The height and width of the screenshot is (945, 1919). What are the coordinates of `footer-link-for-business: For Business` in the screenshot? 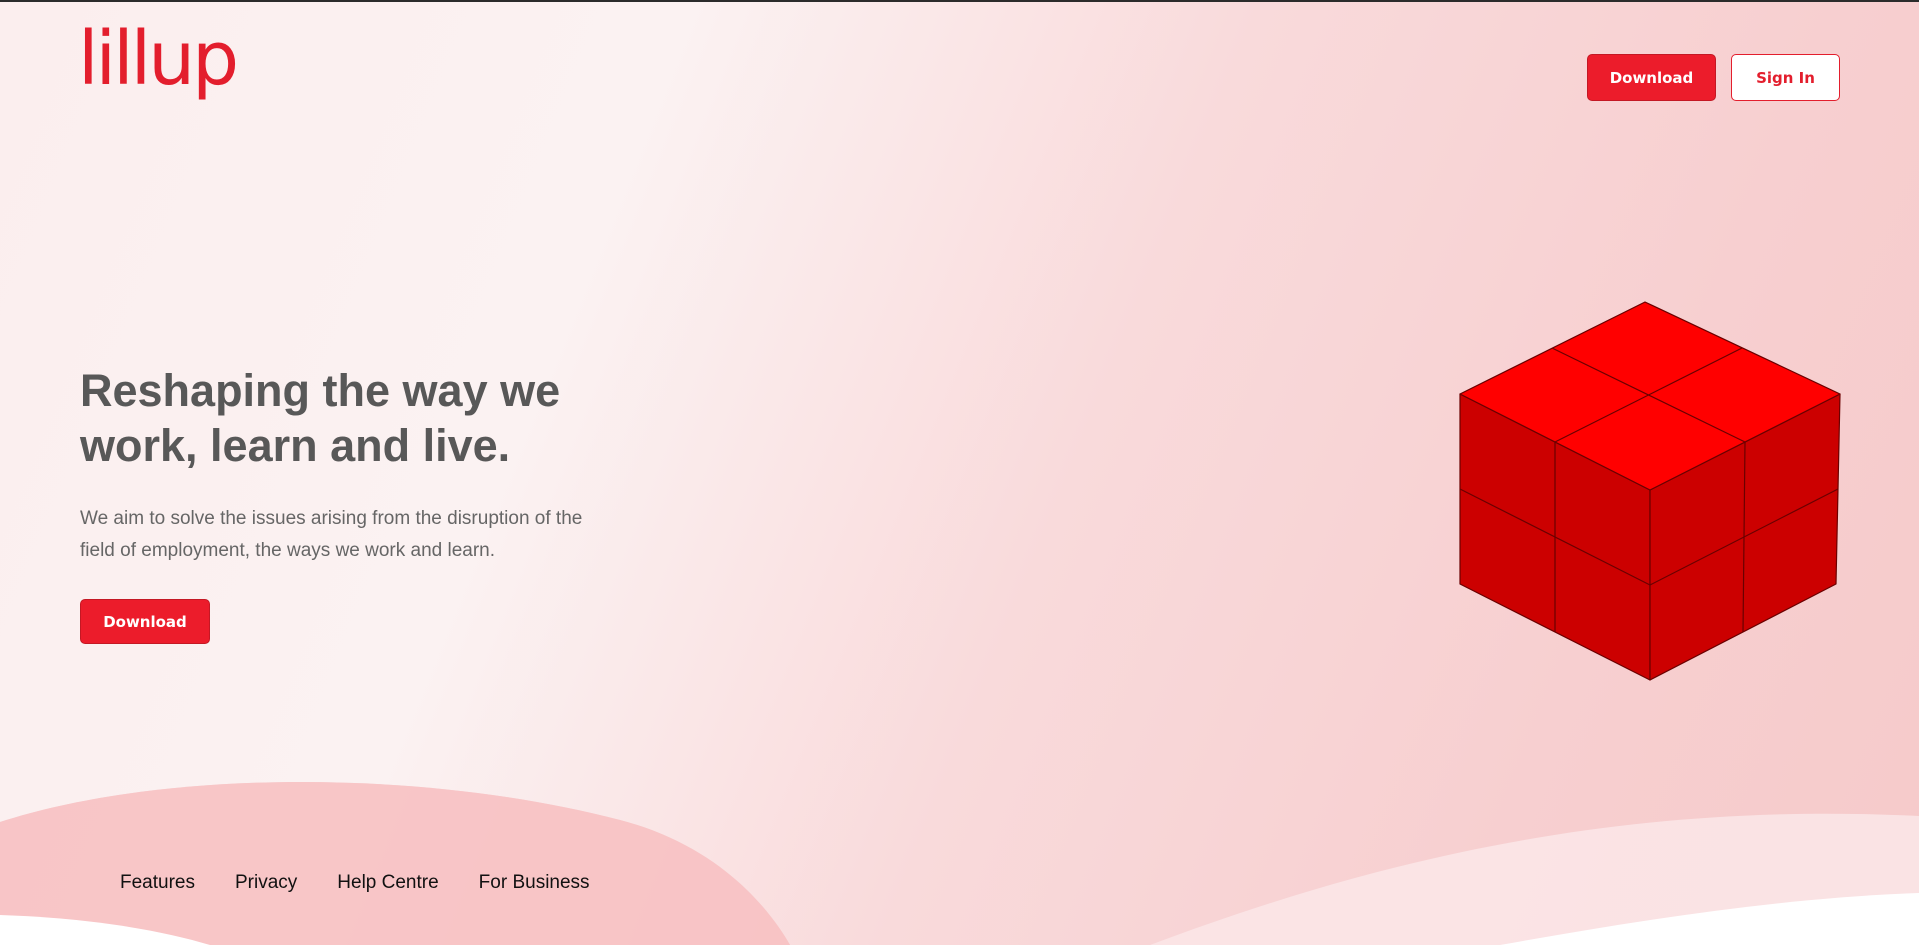 It's located at (534, 883).